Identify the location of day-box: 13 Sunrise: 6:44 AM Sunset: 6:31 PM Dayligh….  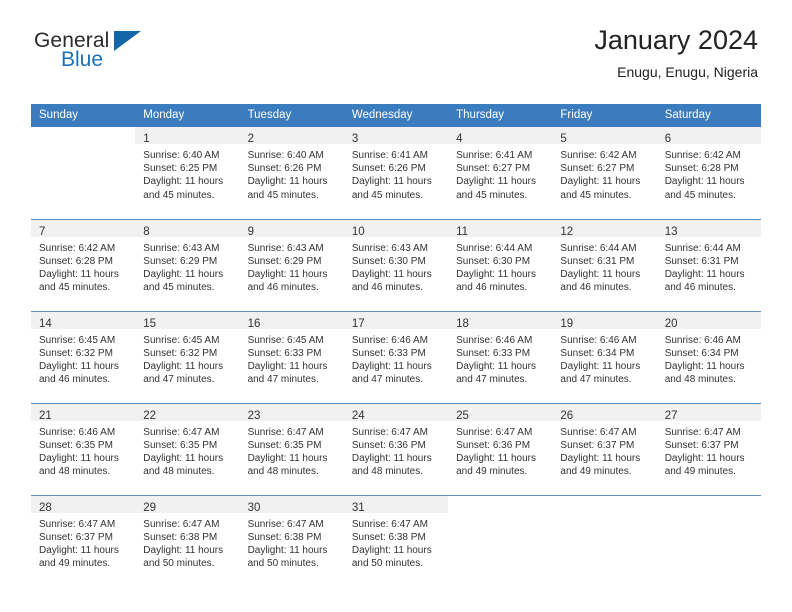
(708, 265).